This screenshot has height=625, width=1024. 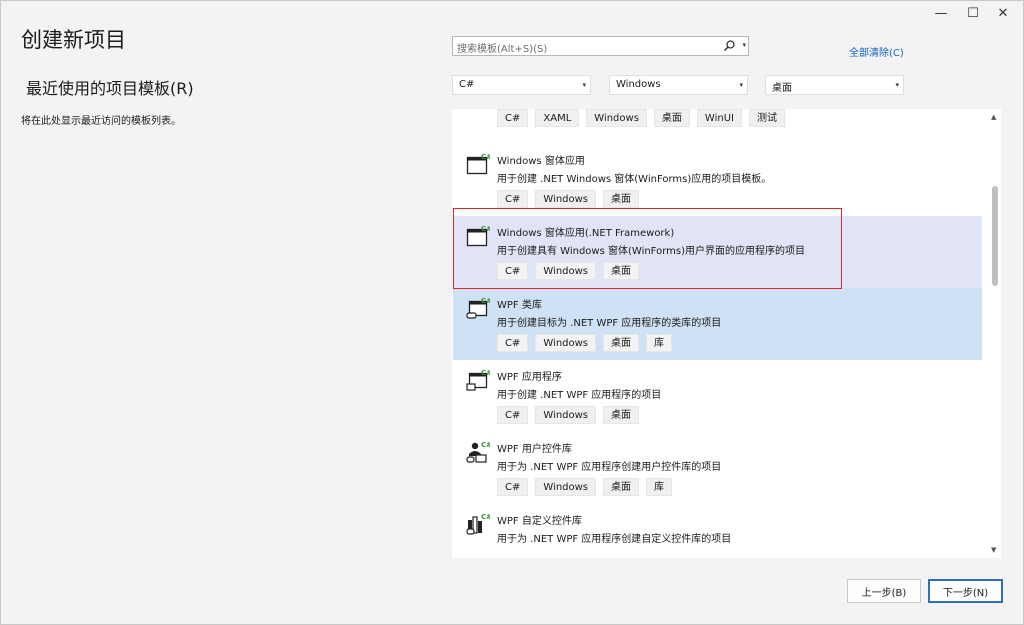 I want to click on language-filter-select: C# ▾, so click(x=521, y=85).